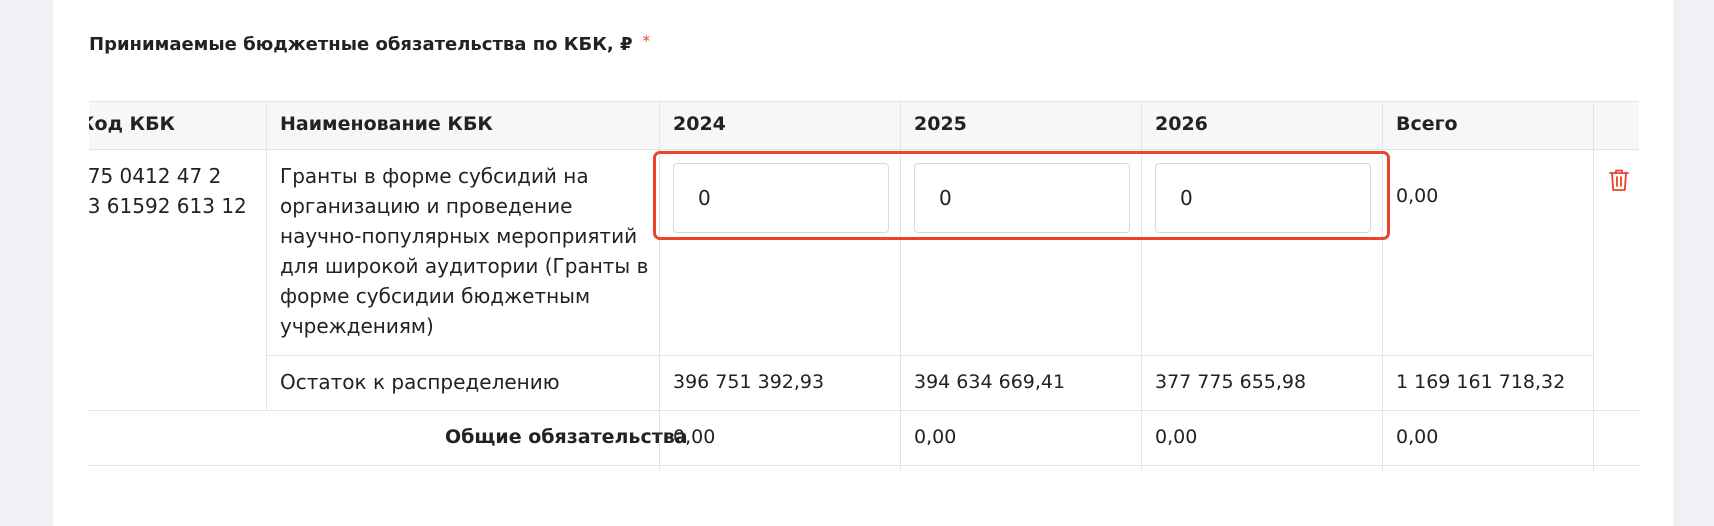 This screenshot has height=526, width=1714. Describe the element at coordinates (1417, 196) in the screenshot. I see `row-total: 0,00` at that location.